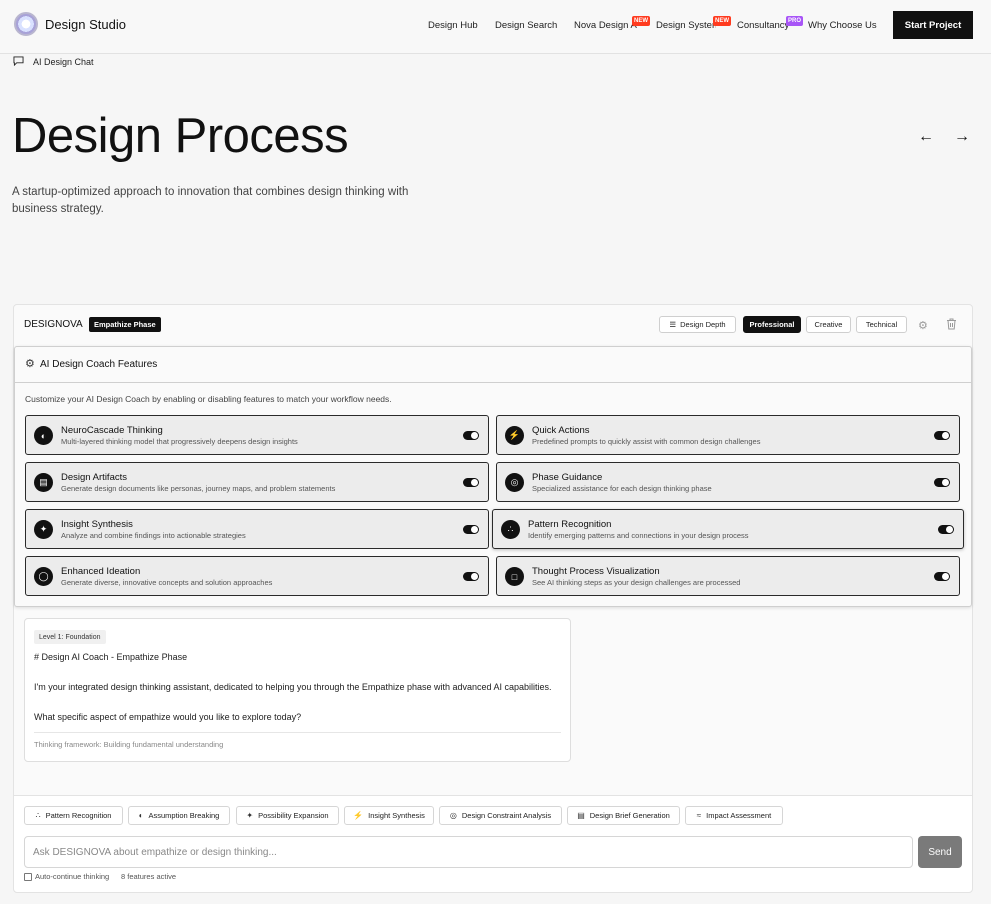 The width and height of the screenshot is (991, 904). I want to click on panel-brand: DESIGNOVA, so click(53, 324).